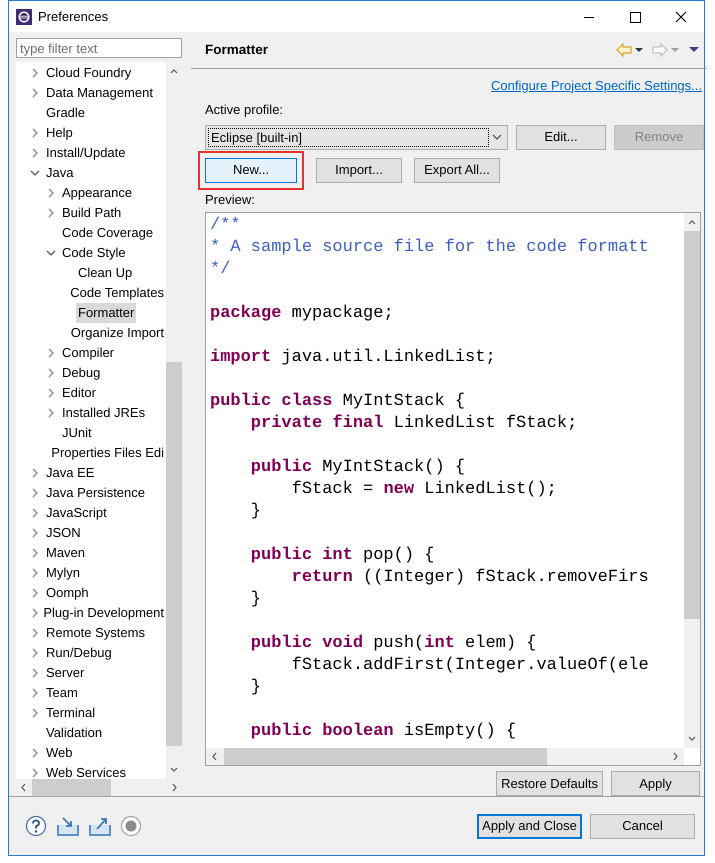  I want to click on tree-item: Java Persistence, so click(95, 493).